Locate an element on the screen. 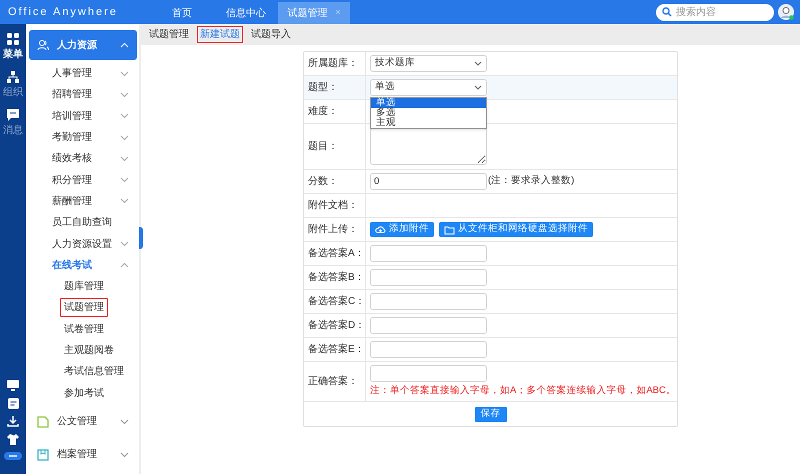 This screenshot has width=800, height=474. warning-text: 注：单个答案直接输入字母，如A；多个答案连续输入字母，如ABC。 is located at coordinates (523, 391).